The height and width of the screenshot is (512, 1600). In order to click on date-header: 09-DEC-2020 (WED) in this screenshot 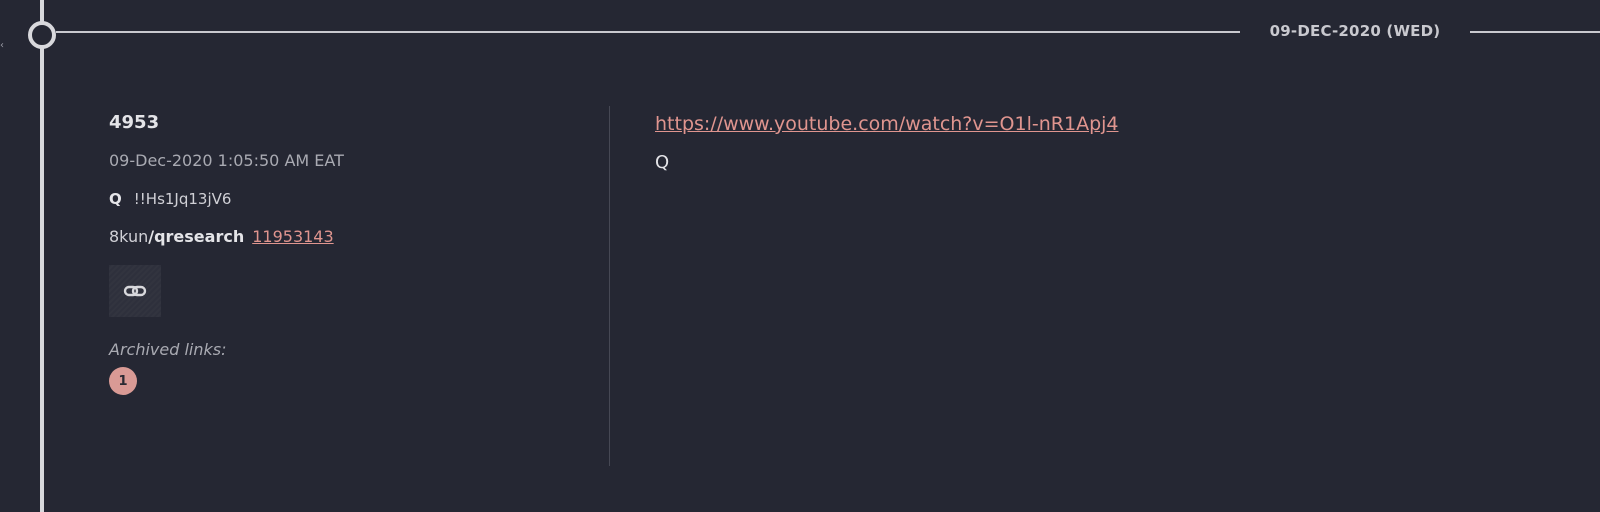, I will do `click(1355, 31)`.